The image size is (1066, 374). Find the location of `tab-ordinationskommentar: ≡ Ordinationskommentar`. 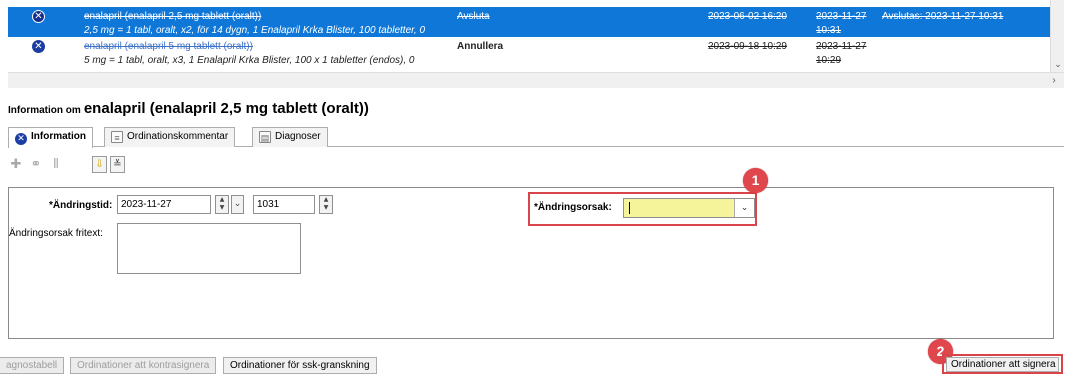

tab-ordinationskommentar: ≡ Ordinationskommentar is located at coordinates (170, 137).